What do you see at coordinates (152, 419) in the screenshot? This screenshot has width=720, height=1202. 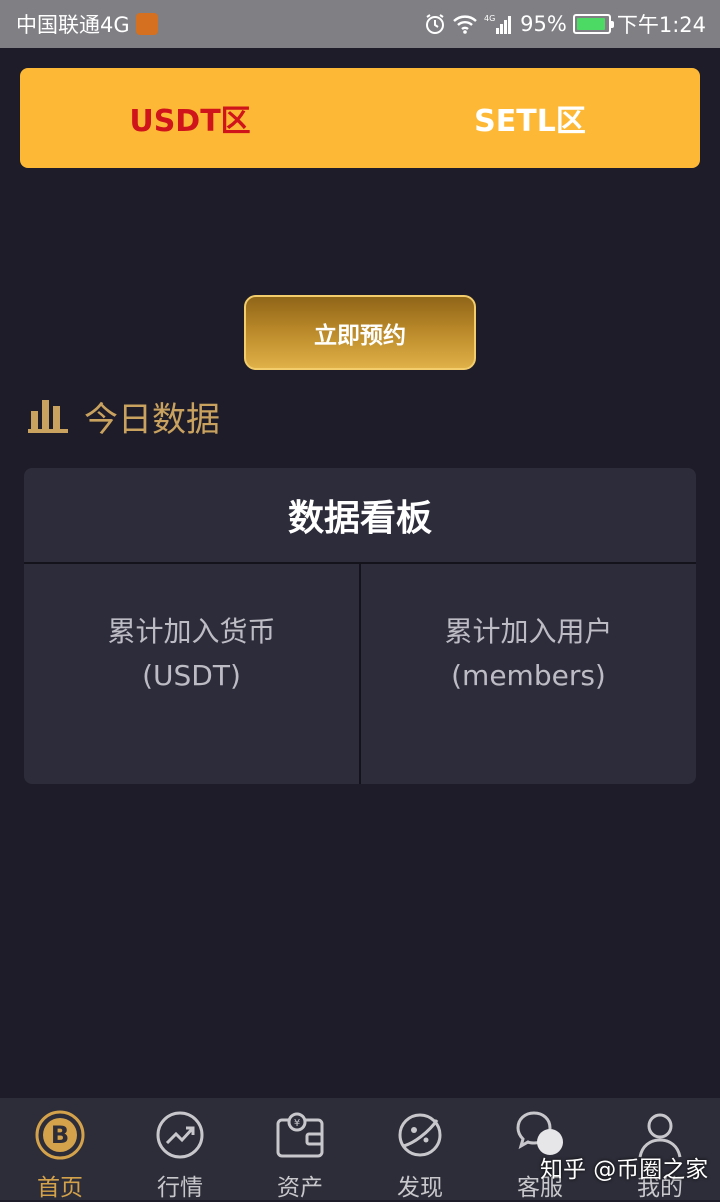 I see `today-data-title: 今日数据` at bounding box center [152, 419].